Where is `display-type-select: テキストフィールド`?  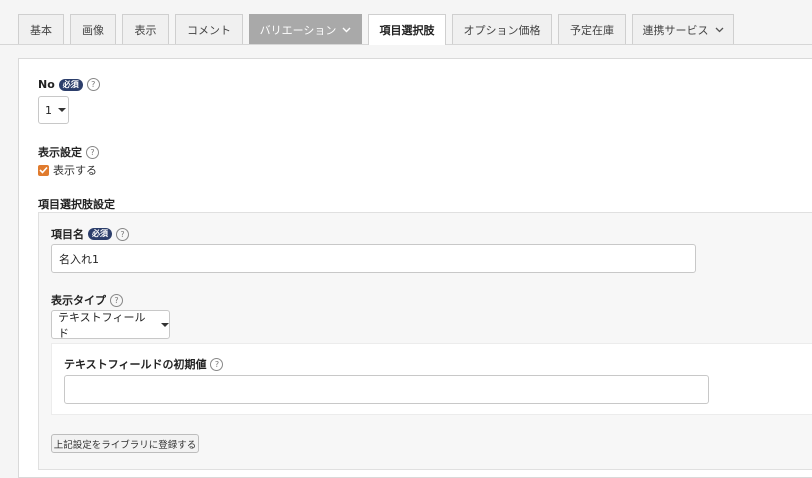
display-type-select: テキストフィールド is located at coordinates (110, 325).